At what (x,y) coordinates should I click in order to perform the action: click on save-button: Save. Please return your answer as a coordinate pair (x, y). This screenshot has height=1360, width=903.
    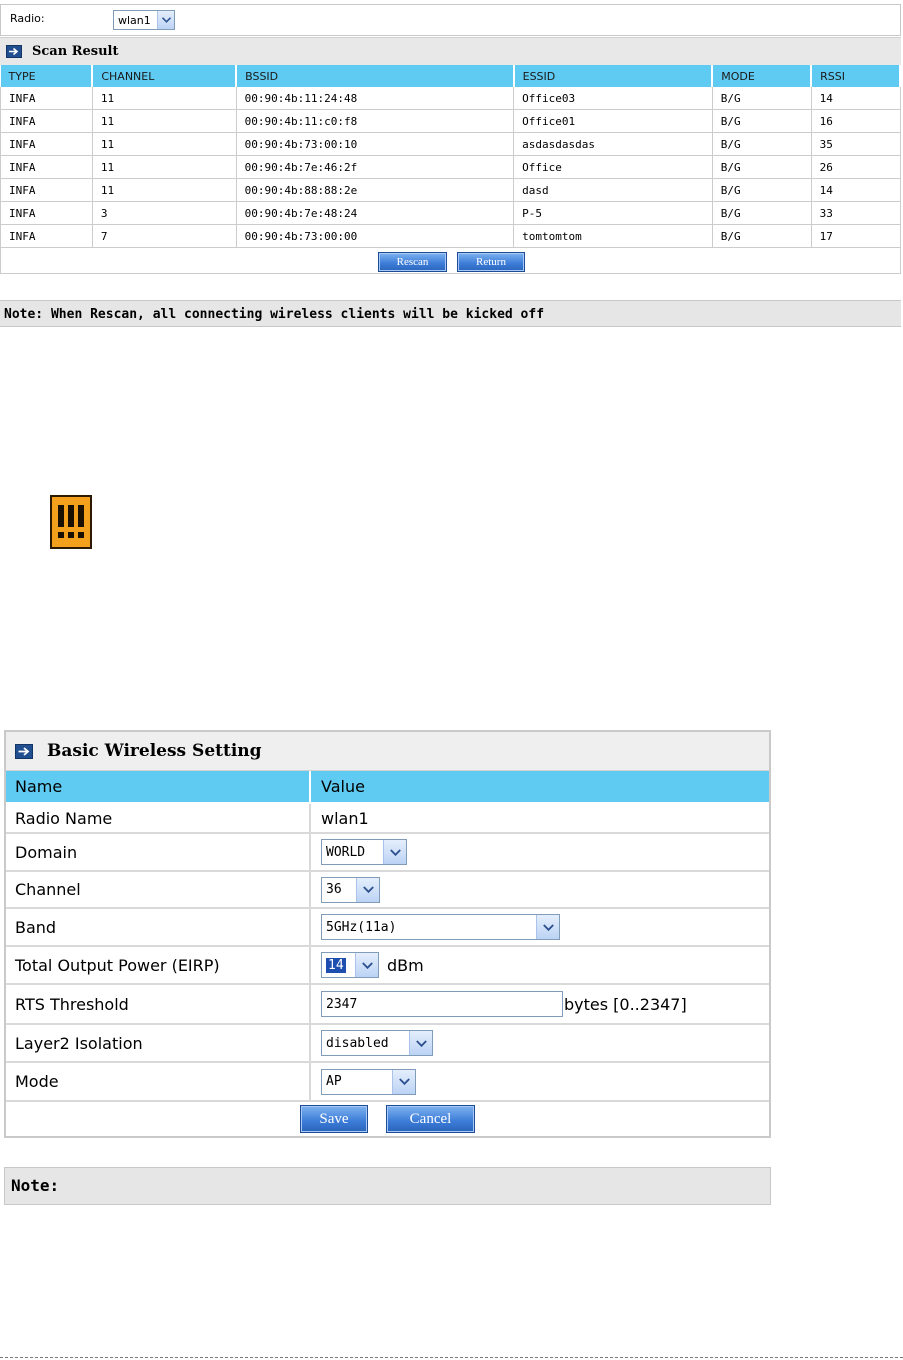
    Looking at the image, I should click on (334, 1119).